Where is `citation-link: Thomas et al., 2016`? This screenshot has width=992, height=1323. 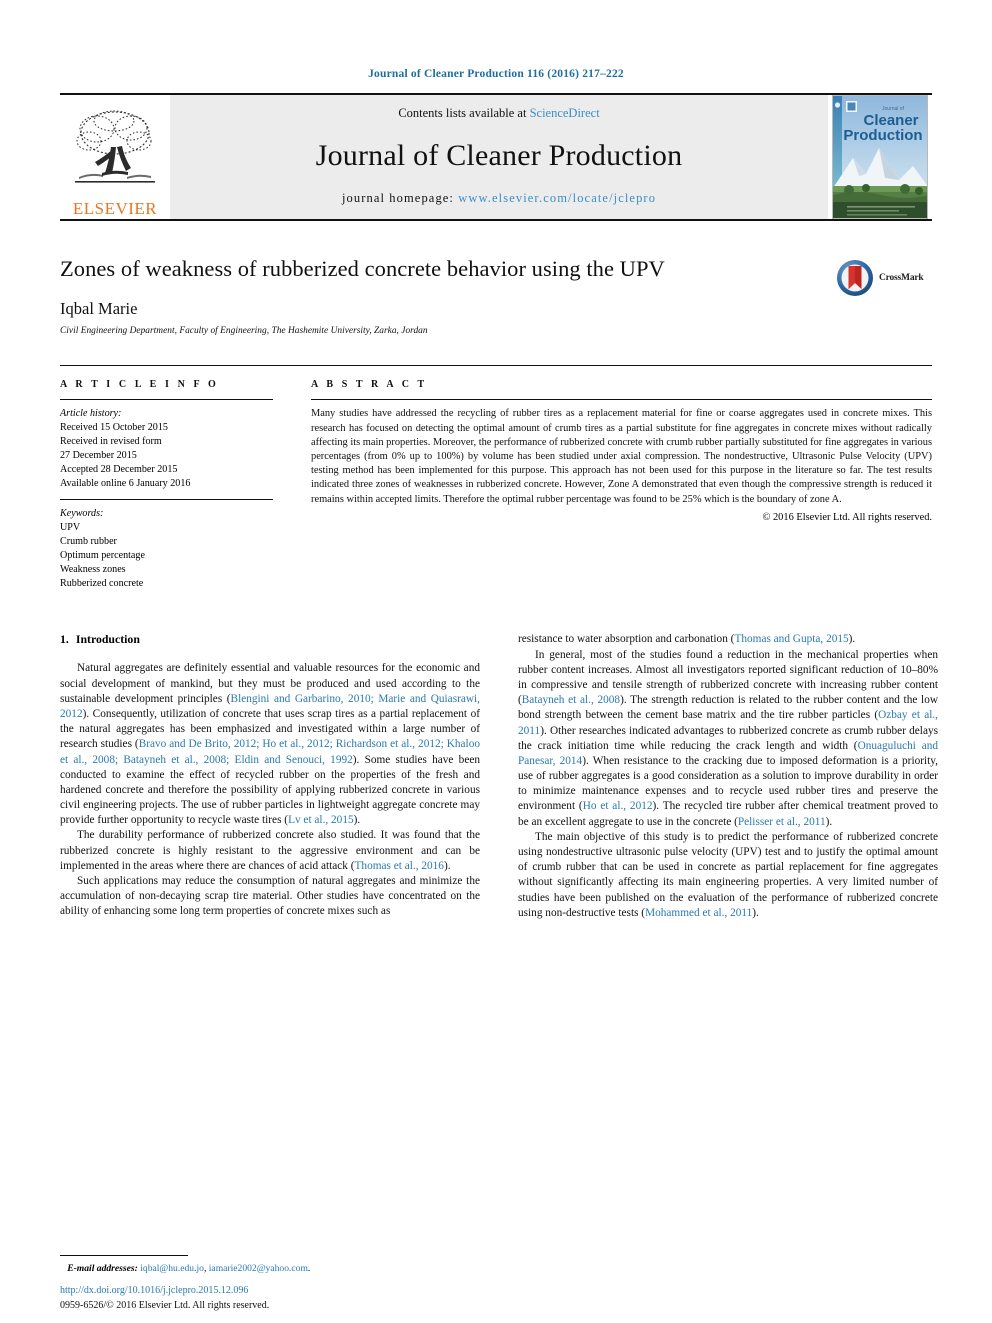 citation-link: Thomas et al., 2016 is located at coordinates (399, 866).